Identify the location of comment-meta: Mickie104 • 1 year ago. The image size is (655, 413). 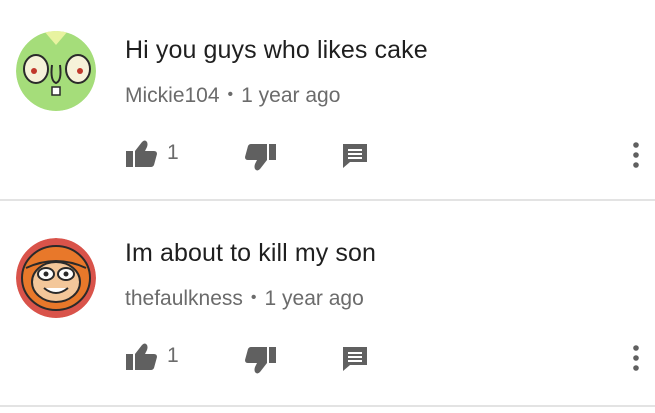
(232, 96).